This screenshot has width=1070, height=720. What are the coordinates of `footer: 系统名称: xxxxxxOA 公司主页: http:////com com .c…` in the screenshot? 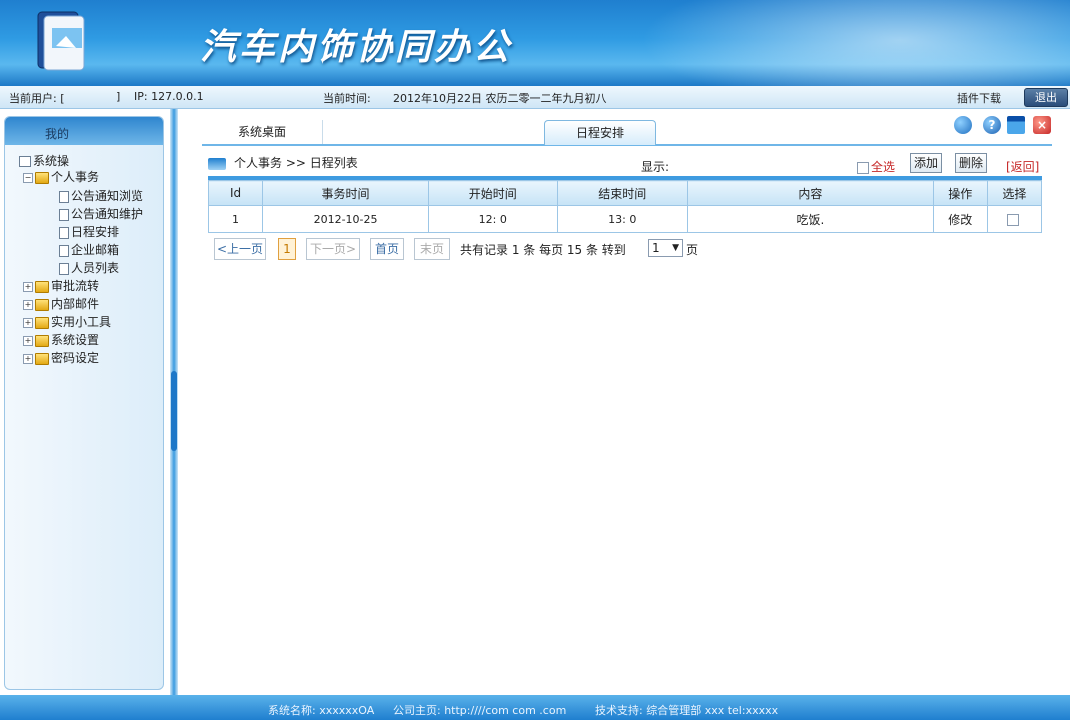 It's located at (535, 707).